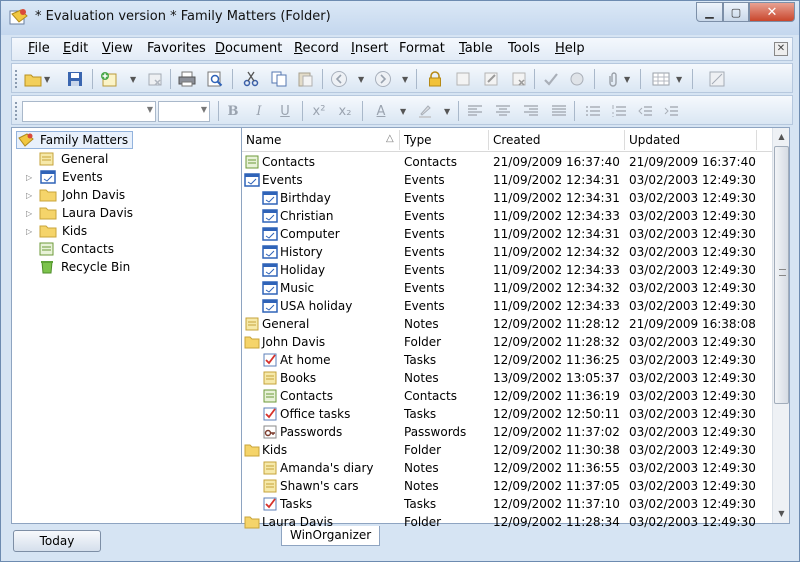  What do you see at coordinates (503, 111) in the screenshot?
I see `align-center-icon` at bounding box center [503, 111].